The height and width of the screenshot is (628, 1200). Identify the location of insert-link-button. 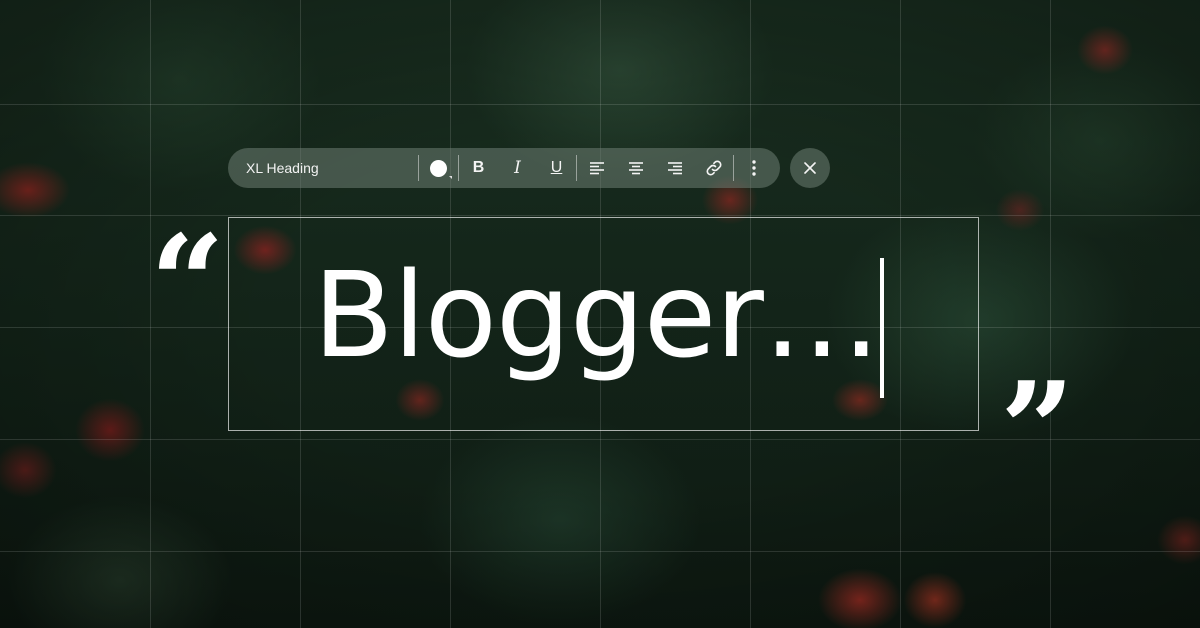
(713, 168).